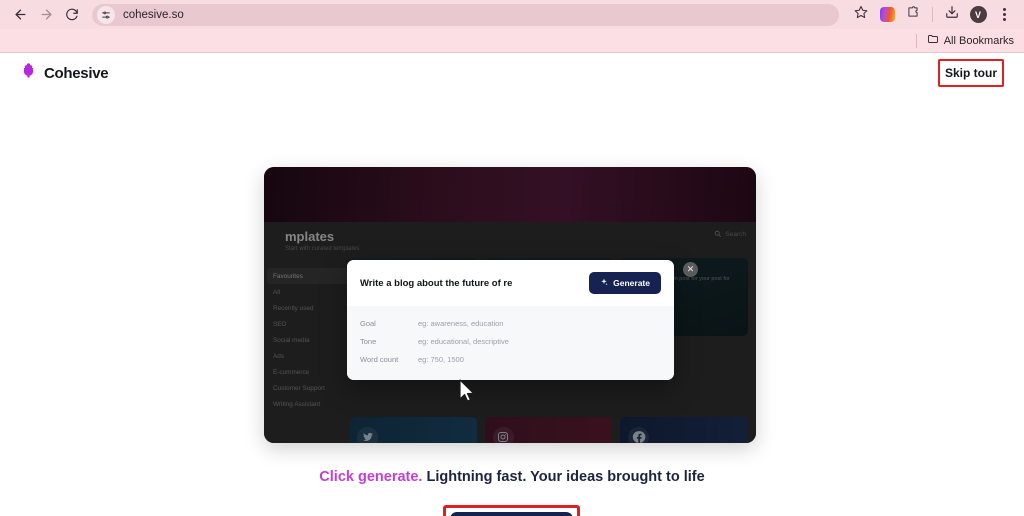 The image size is (1024, 516). I want to click on extensions-button, so click(913, 15).